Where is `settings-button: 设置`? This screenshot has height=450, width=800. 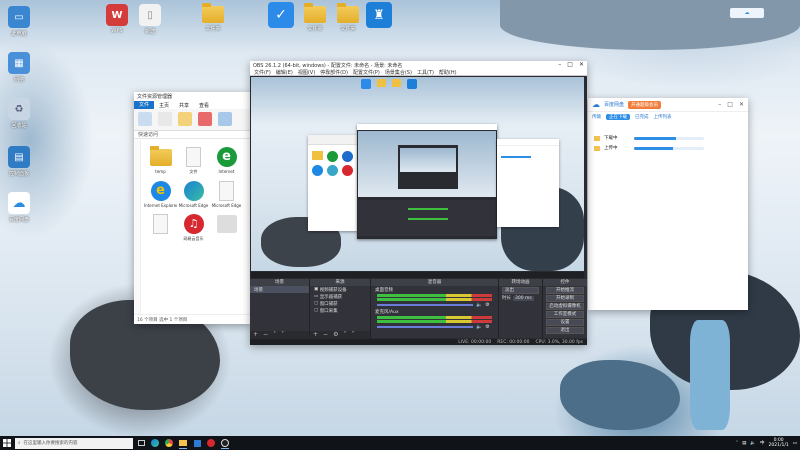 settings-button: 设置 is located at coordinates (565, 322).